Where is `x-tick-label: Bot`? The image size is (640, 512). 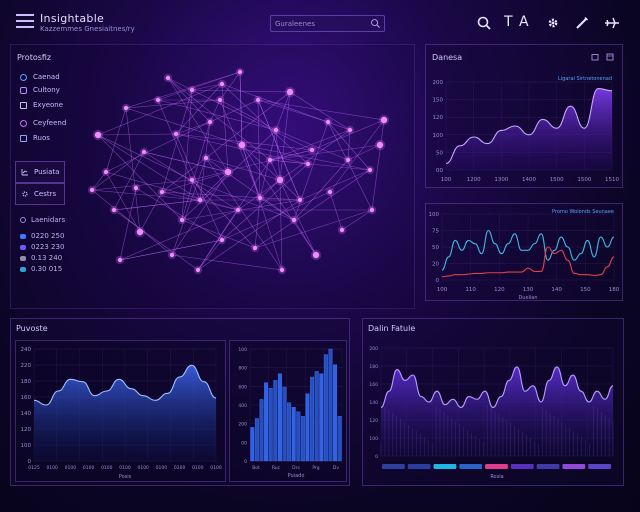 x-tick-label: Bot is located at coordinates (256, 468).